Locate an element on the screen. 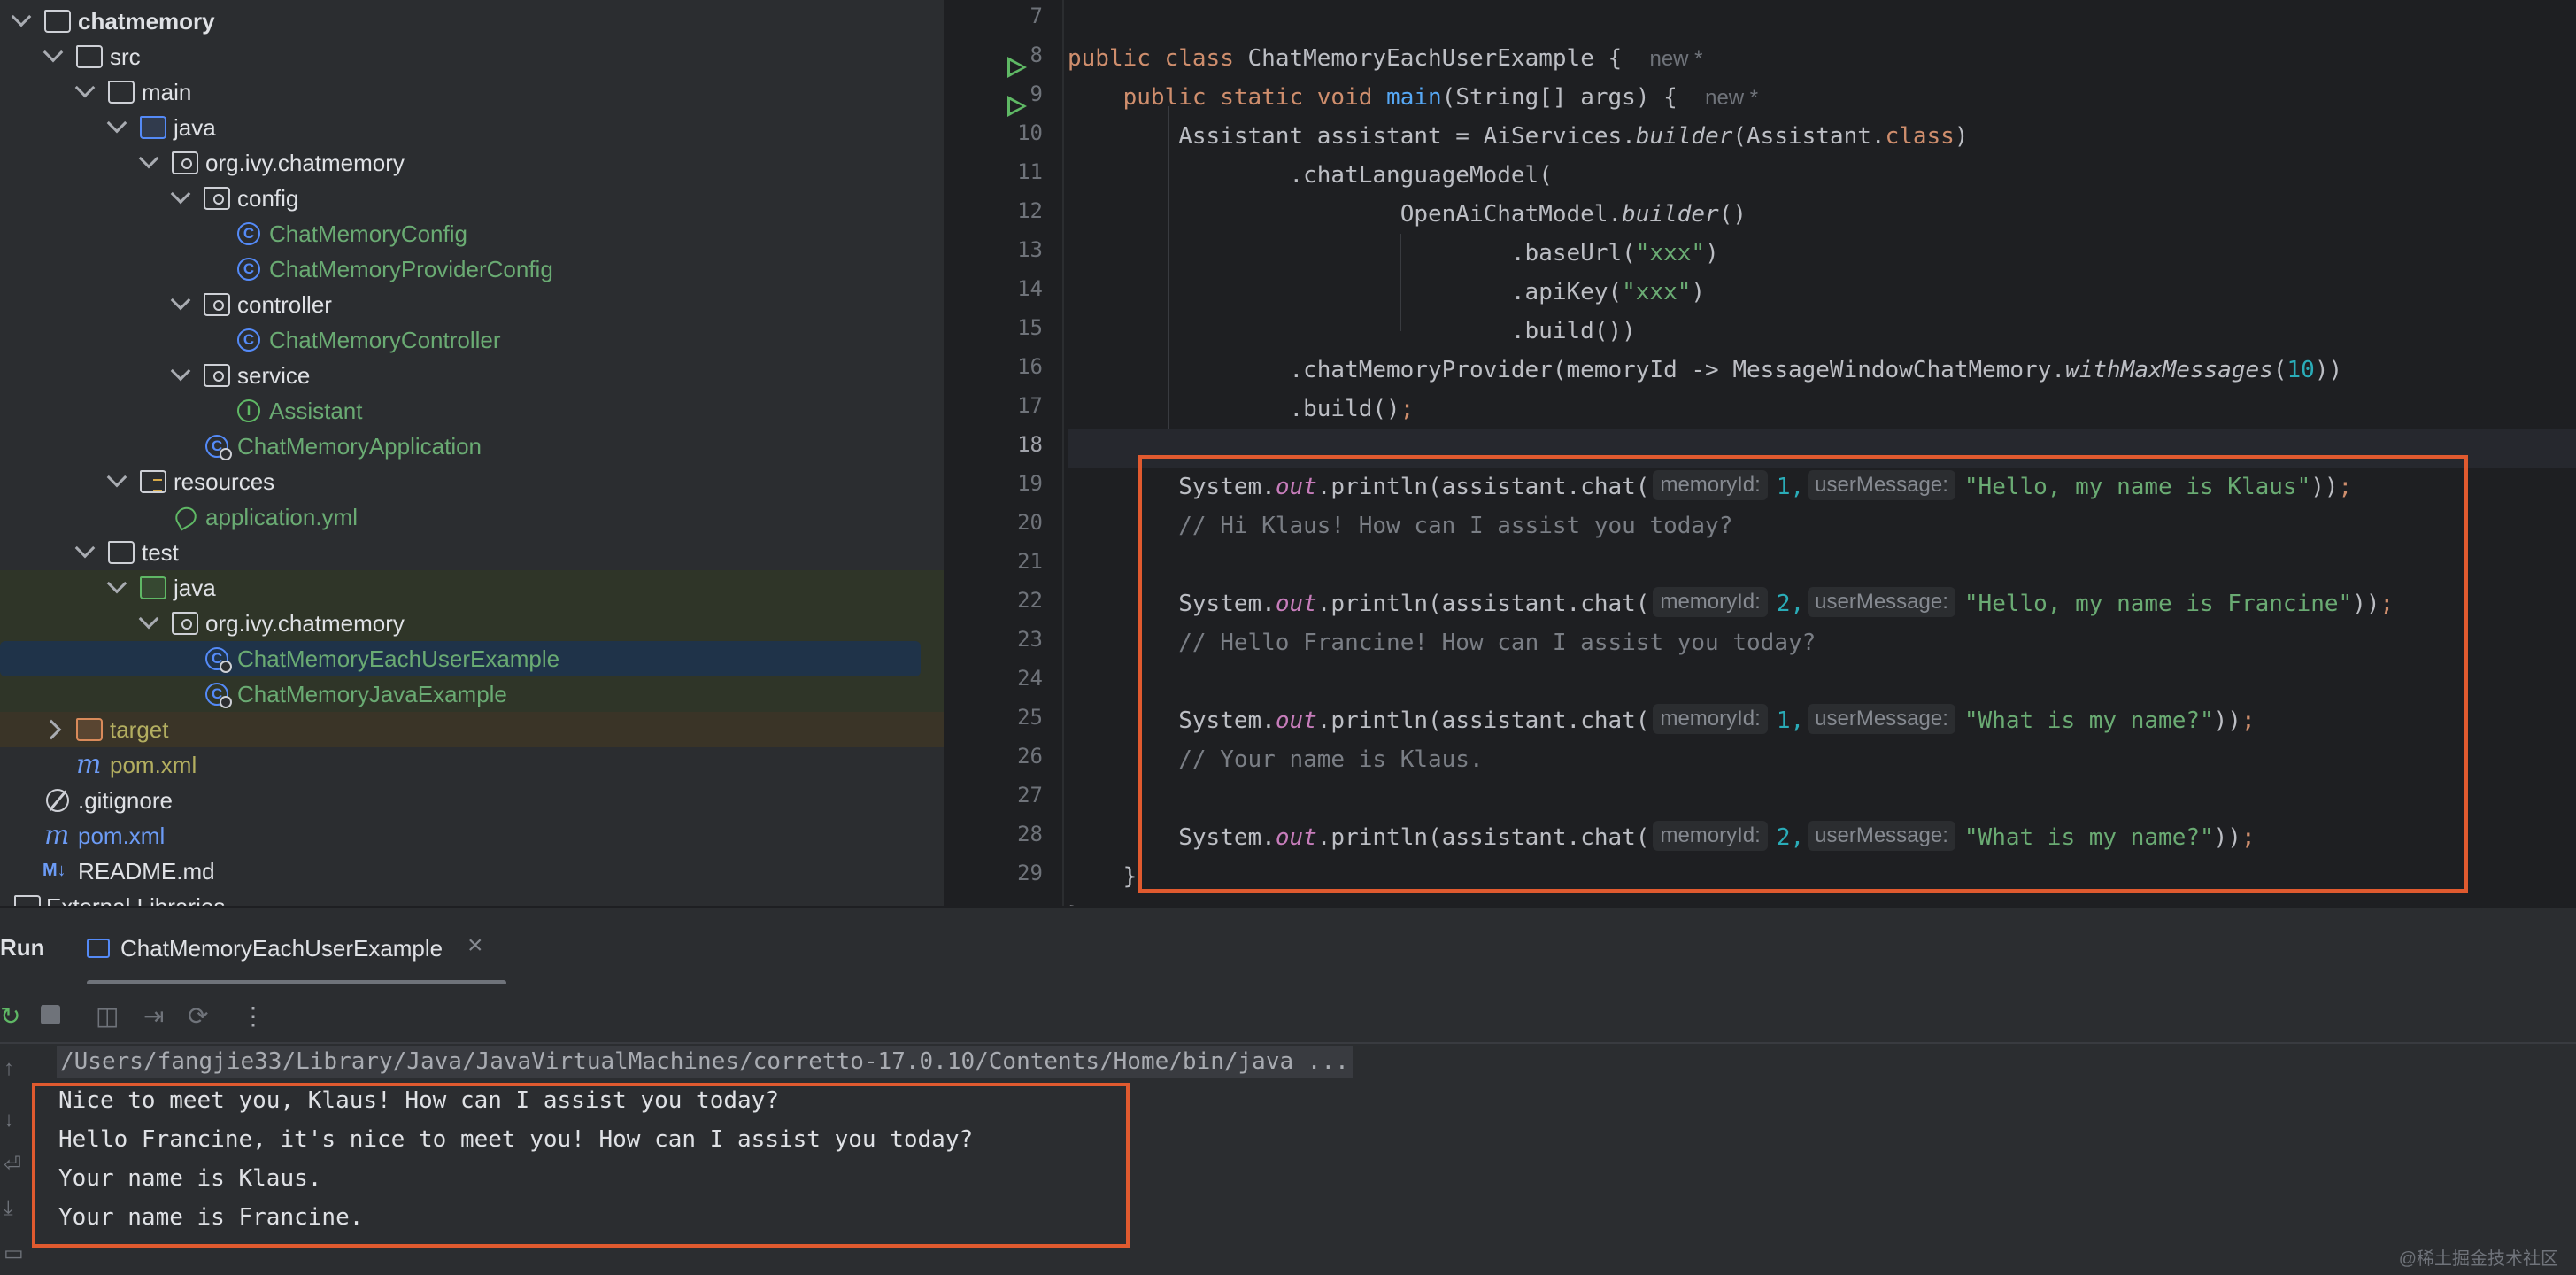 The height and width of the screenshot is (1275, 2576). code-token: Assistant assistant = AiServices. is located at coordinates (1407, 136).